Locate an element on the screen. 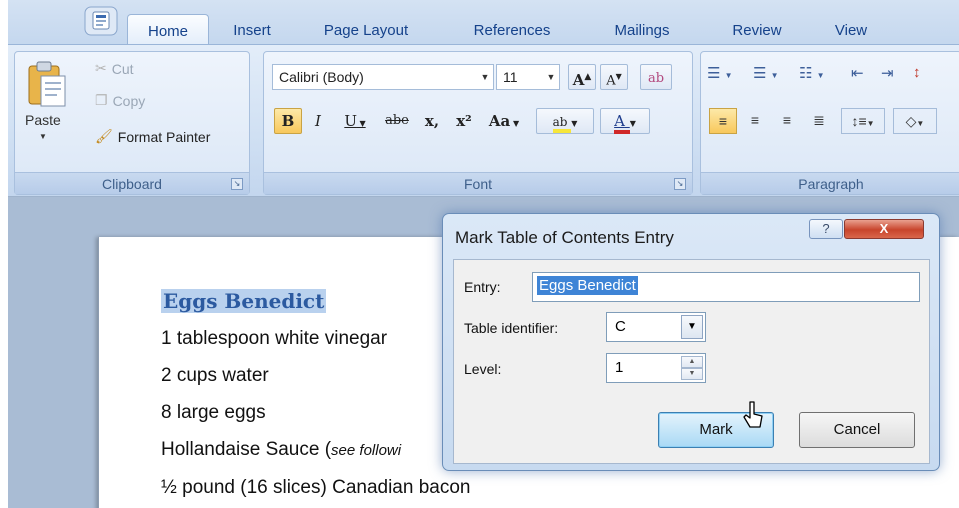 Image resolution: width=959 pixels, height=508 pixels. recipe-line: 8 large eggs is located at coordinates (213, 413).